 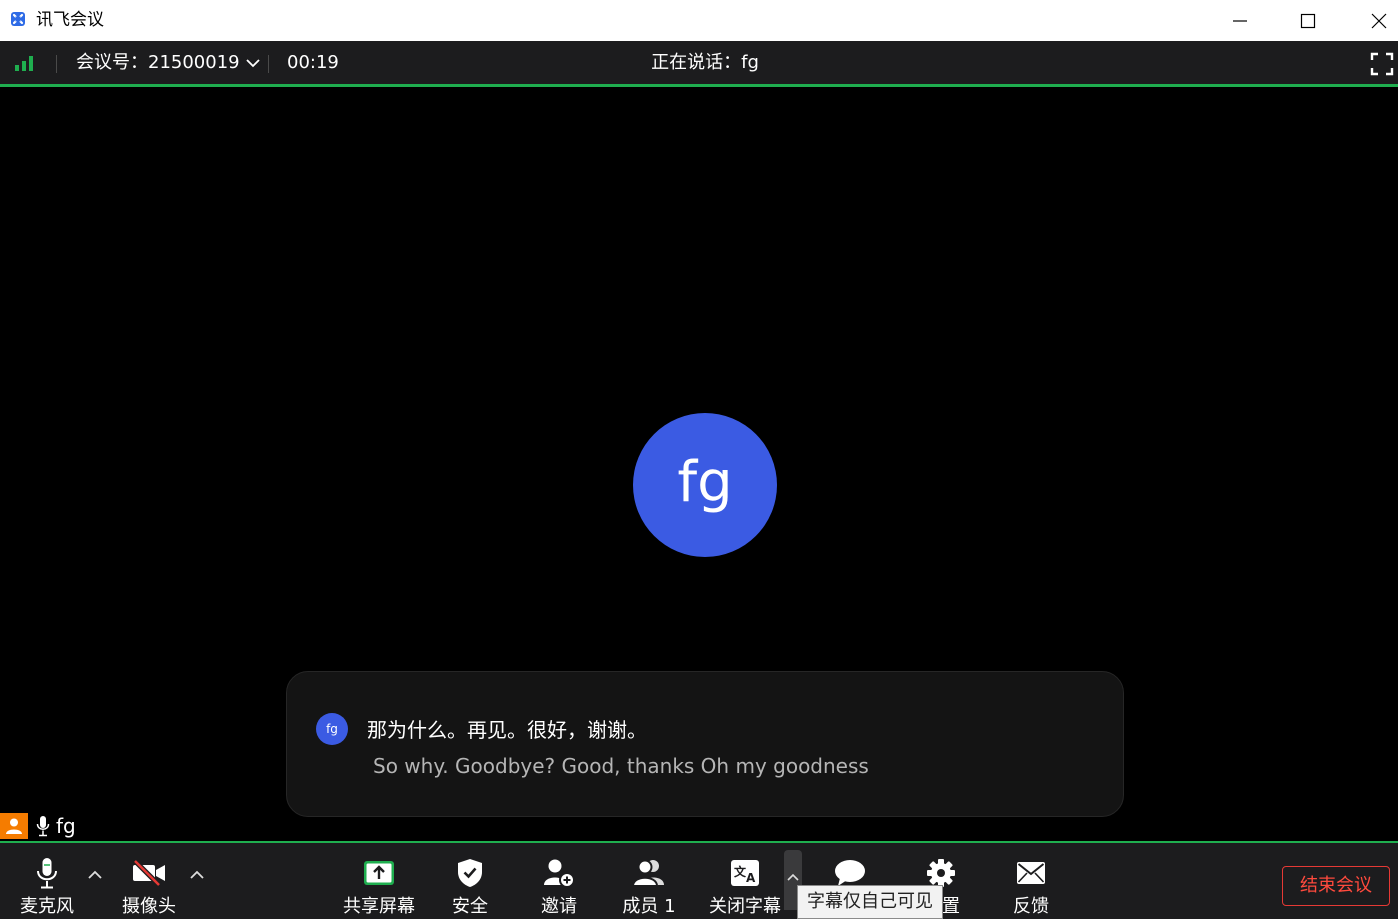 What do you see at coordinates (1031, 873) in the screenshot?
I see `mail-icon` at bounding box center [1031, 873].